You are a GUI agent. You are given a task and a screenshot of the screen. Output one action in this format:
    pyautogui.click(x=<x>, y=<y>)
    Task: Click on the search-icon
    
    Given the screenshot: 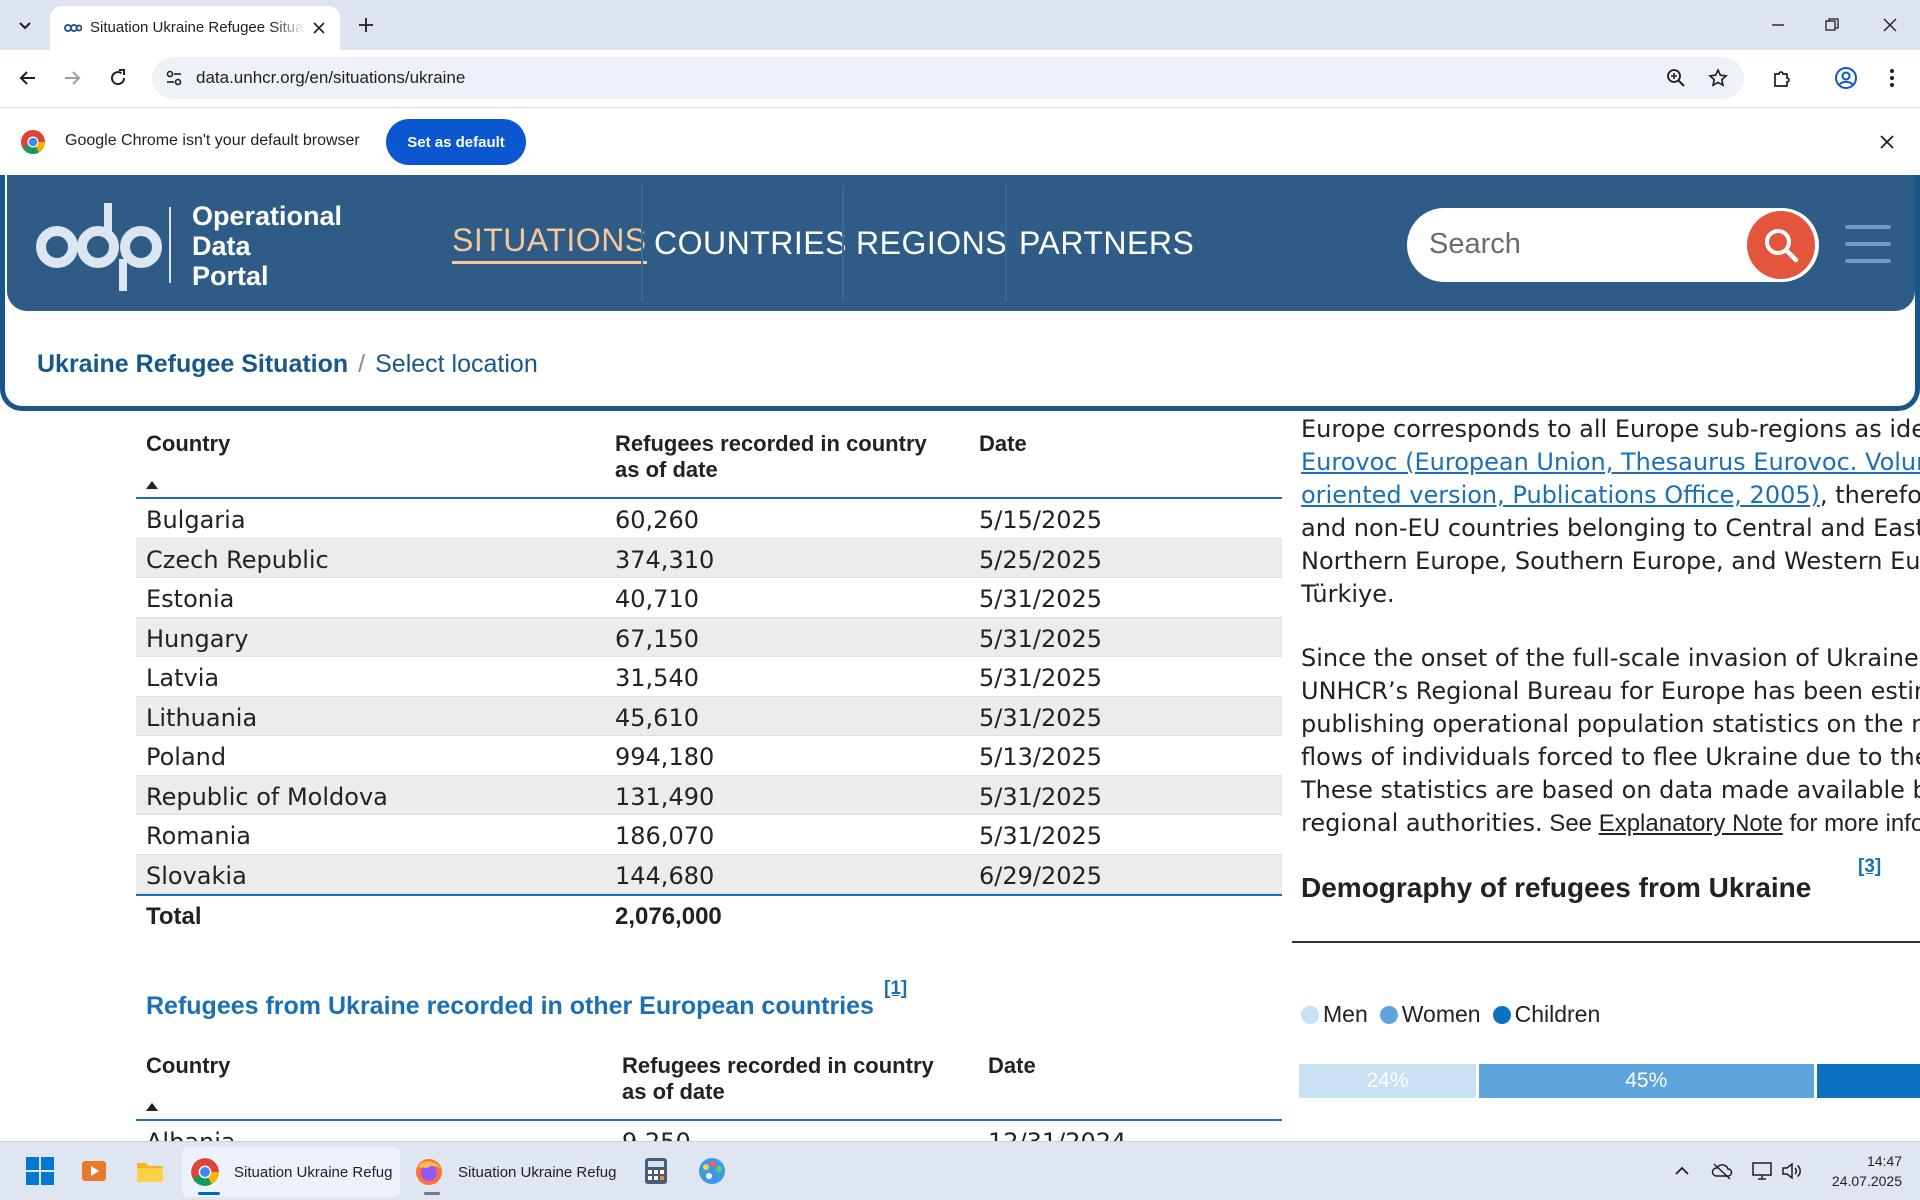 What is the action you would take?
    pyautogui.click(x=1782, y=246)
    